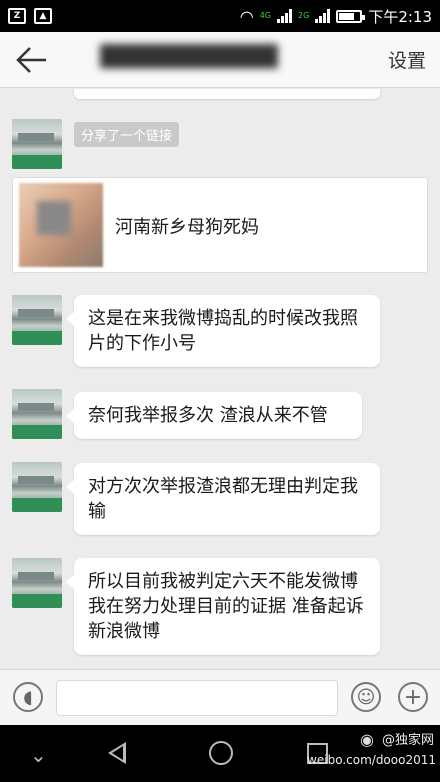 The height and width of the screenshot is (782, 440). I want to click on link-title: 河南新乡母狗死妈, so click(187, 227).